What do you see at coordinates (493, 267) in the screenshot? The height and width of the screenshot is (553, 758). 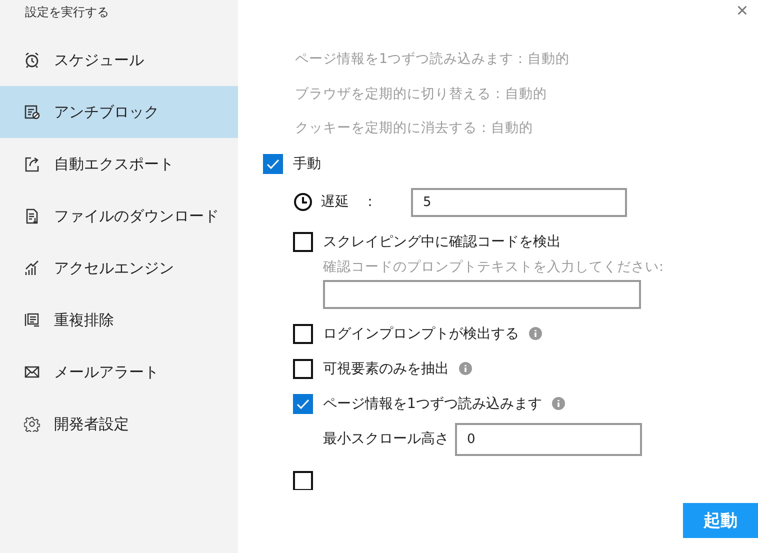 I see `prompt-hint: 確認コードのプロンプトテキストを入力してください:` at bounding box center [493, 267].